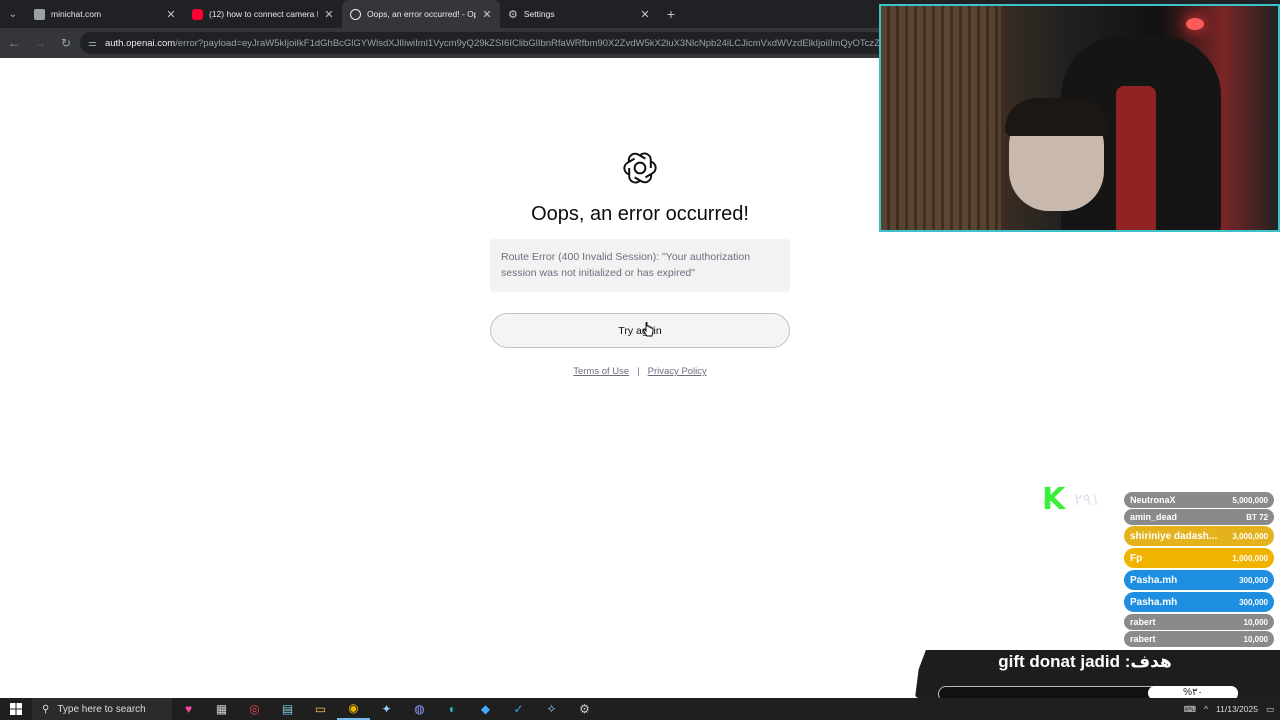 This screenshot has height=720, width=1280. Describe the element at coordinates (386, 709) in the screenshot. I see `steam-icon: ✦` at that location.